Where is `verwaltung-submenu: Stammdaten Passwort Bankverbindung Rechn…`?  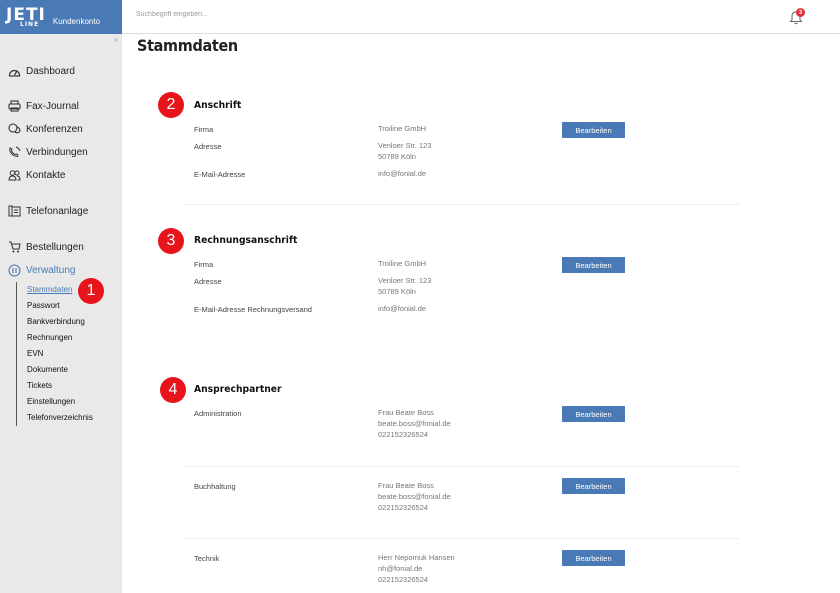
verwaltung-submenu: Stammdaten Passwort Bankverbindung Rechn… is located at coordinates (54, 354).